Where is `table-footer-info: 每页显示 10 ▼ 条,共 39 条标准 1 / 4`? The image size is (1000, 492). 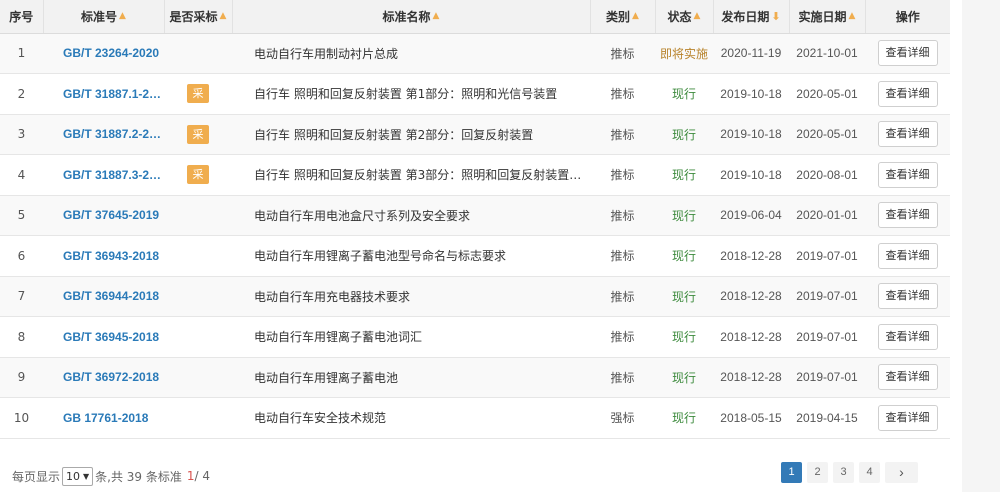
table-footer-info: 每页显示 10 ▼ 条,共 39 条标准 1 / 4 is located at coordinates (111, 476).